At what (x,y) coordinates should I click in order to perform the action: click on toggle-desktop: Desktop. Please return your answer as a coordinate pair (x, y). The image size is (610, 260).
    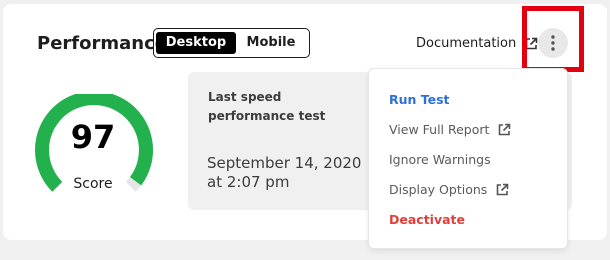
    Looking at the image, I should click on (196, 43).